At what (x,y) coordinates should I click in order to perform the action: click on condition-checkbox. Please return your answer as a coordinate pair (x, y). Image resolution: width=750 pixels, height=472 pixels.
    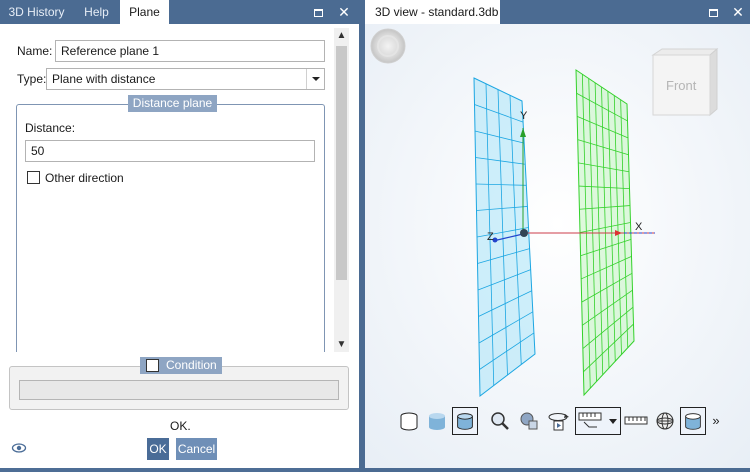
    Looking at the image, I should click on (152, 365).